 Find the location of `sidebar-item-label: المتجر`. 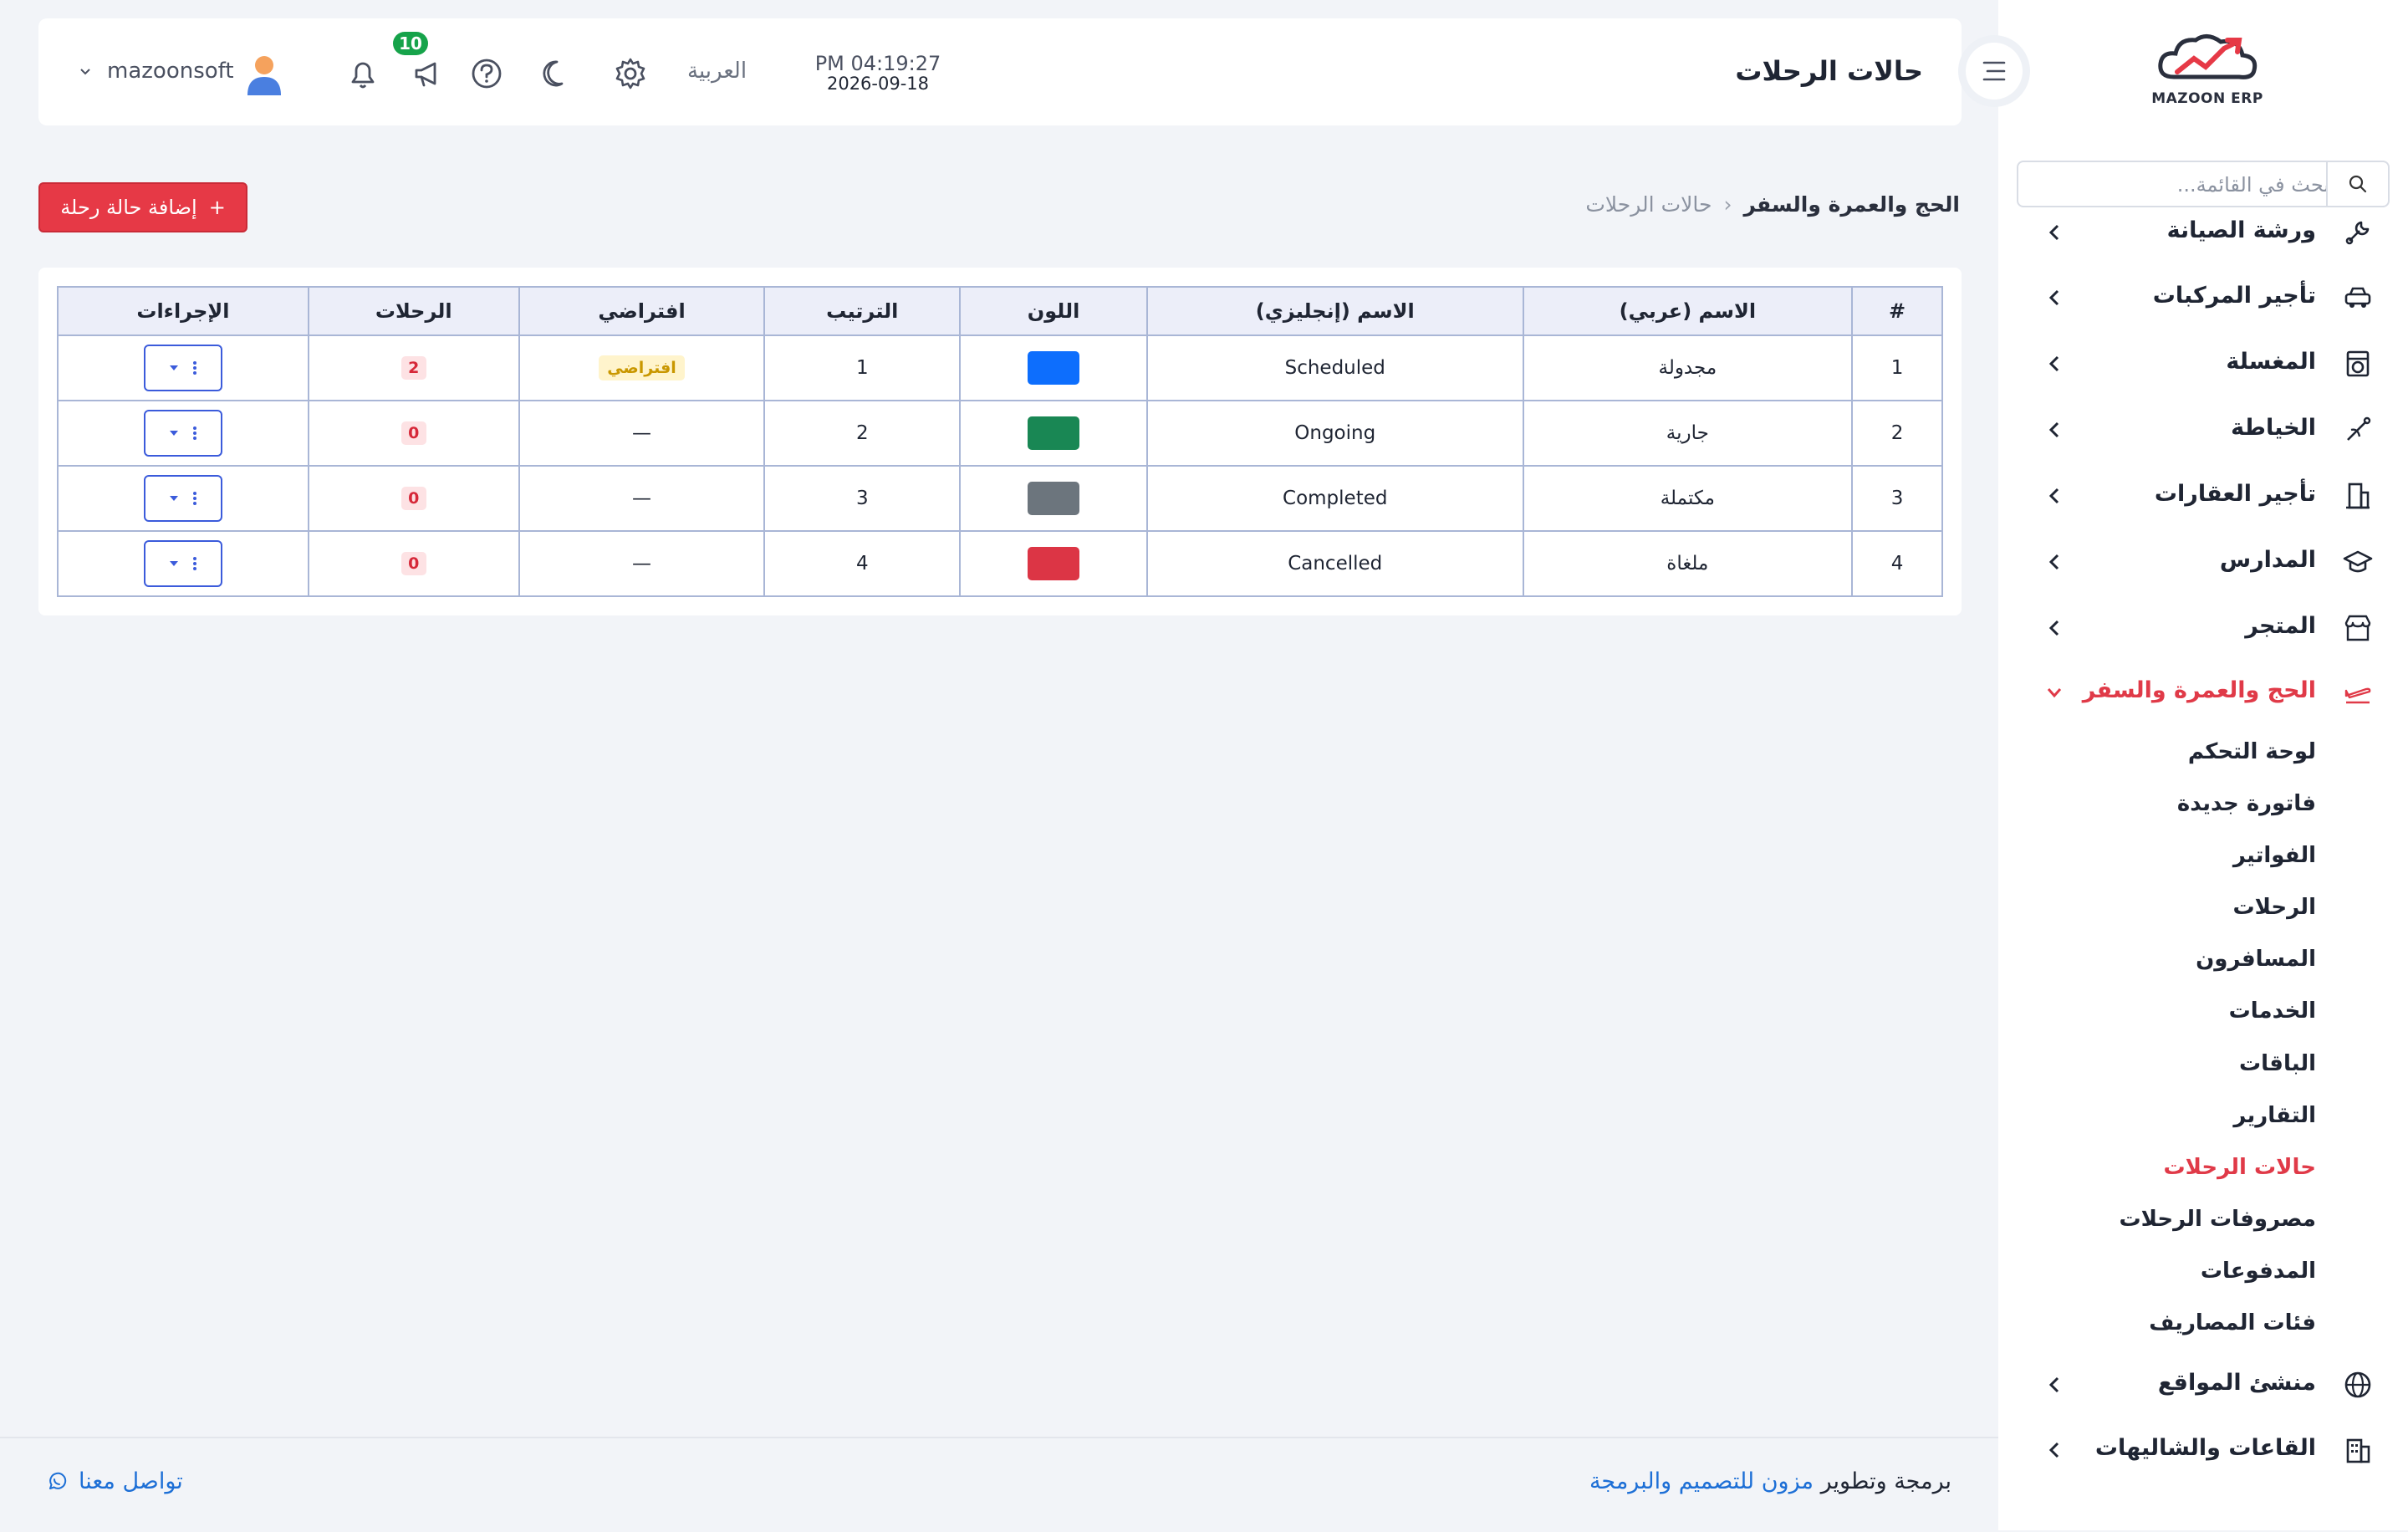

sidebar-item-label: المتجر is located at coordinates (2280, 626).